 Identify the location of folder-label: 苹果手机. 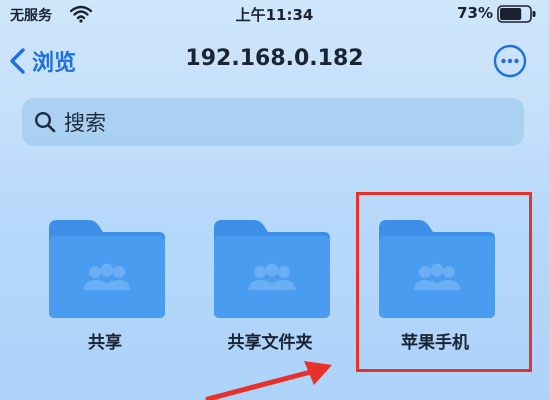
(435, 343).